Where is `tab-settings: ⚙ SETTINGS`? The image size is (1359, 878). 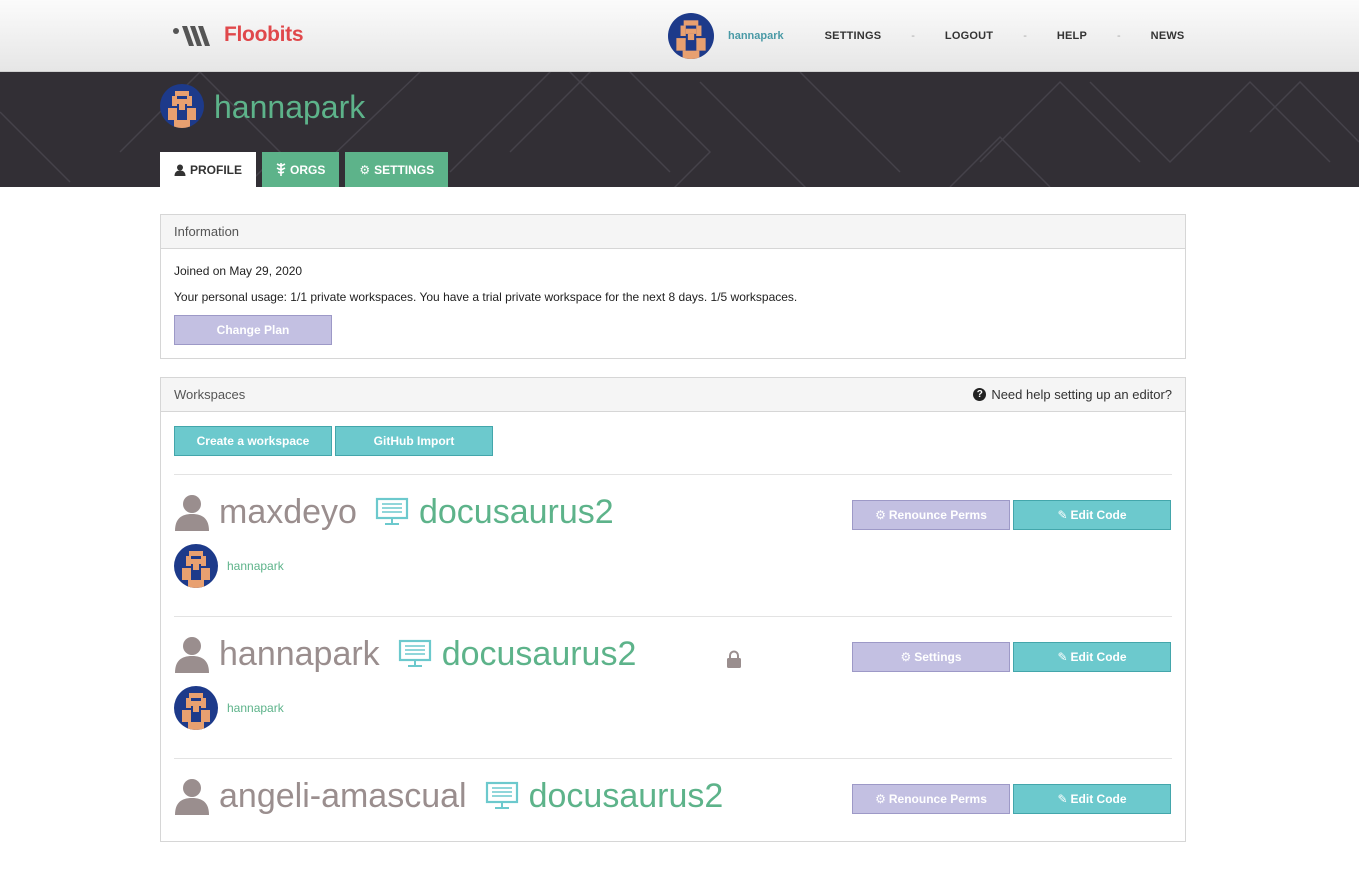 tab-settings: ⚙ SETTINGS is located at coordinates (397, 169).